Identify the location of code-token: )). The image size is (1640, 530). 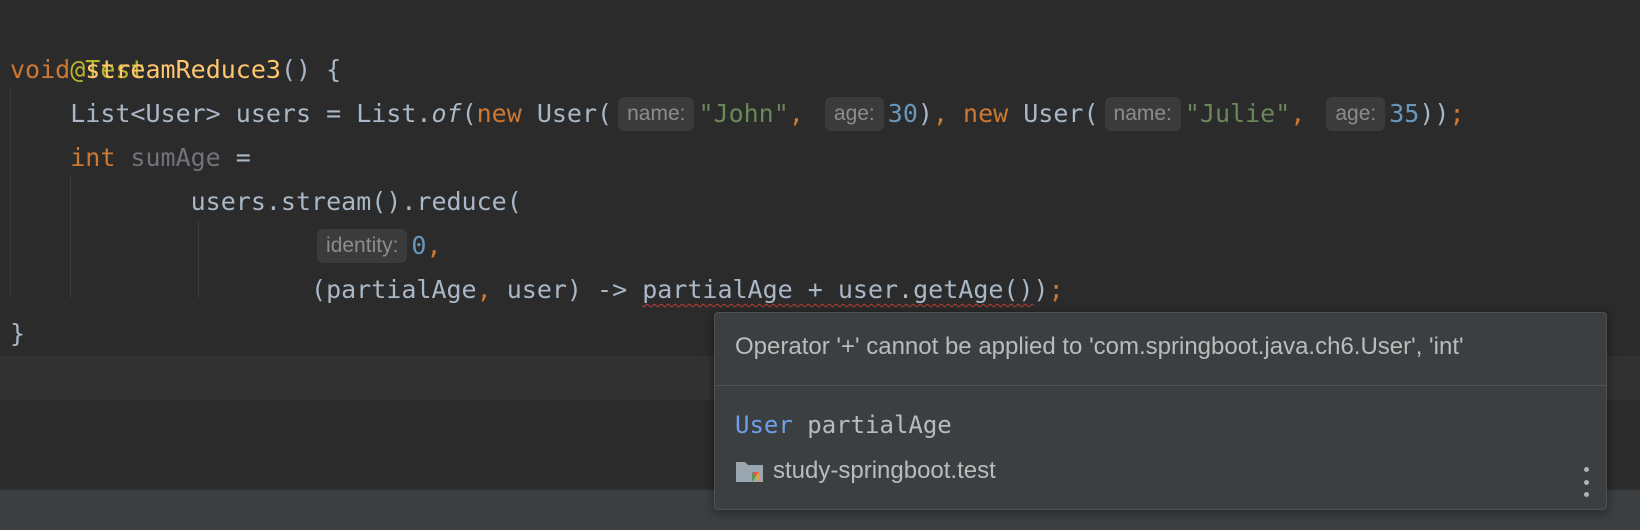
(1434, 113).